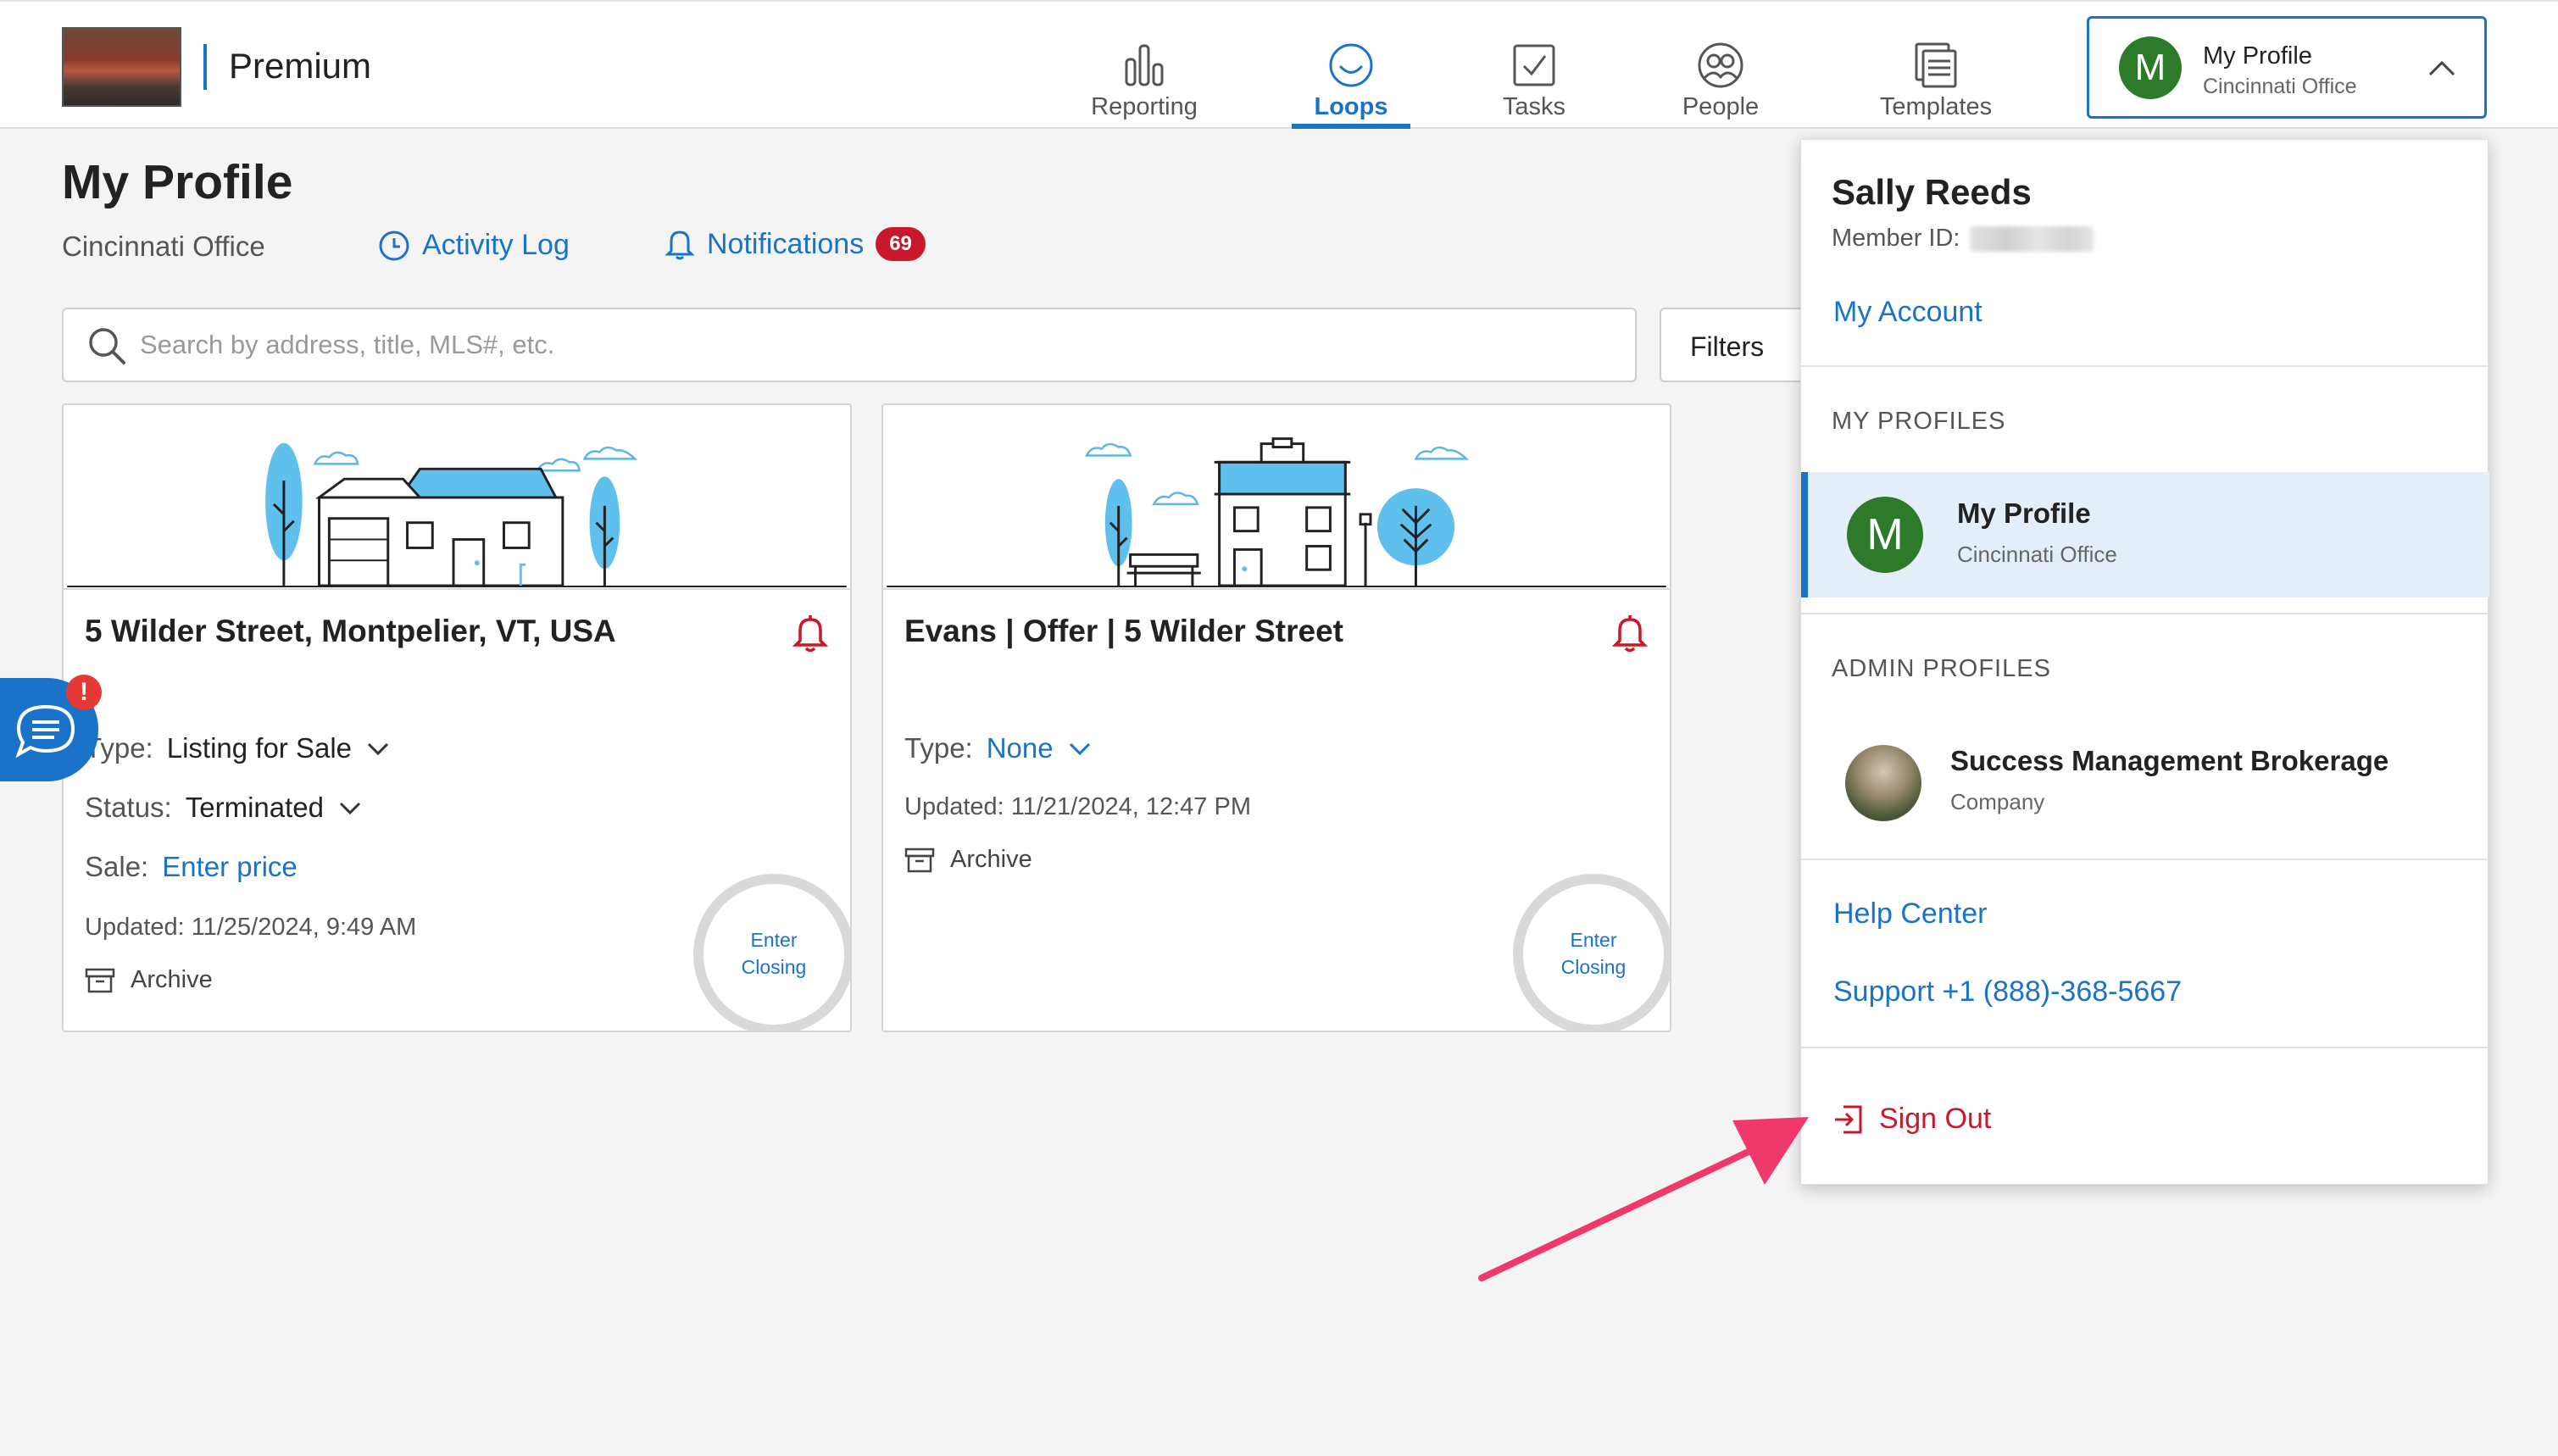 The width and height of the screenshot is (2558, 1456). Describe the element at coordinates (901, 244) in the screenshot. I see `notifications-count-badge: 69` at that location.